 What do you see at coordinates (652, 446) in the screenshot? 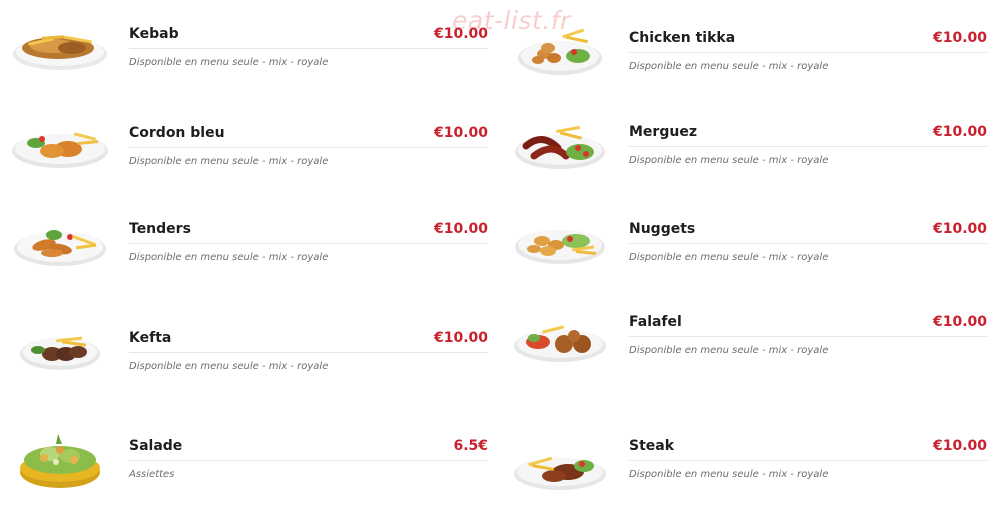
I see `item-name: Steak` at bounding box center [652, 446].